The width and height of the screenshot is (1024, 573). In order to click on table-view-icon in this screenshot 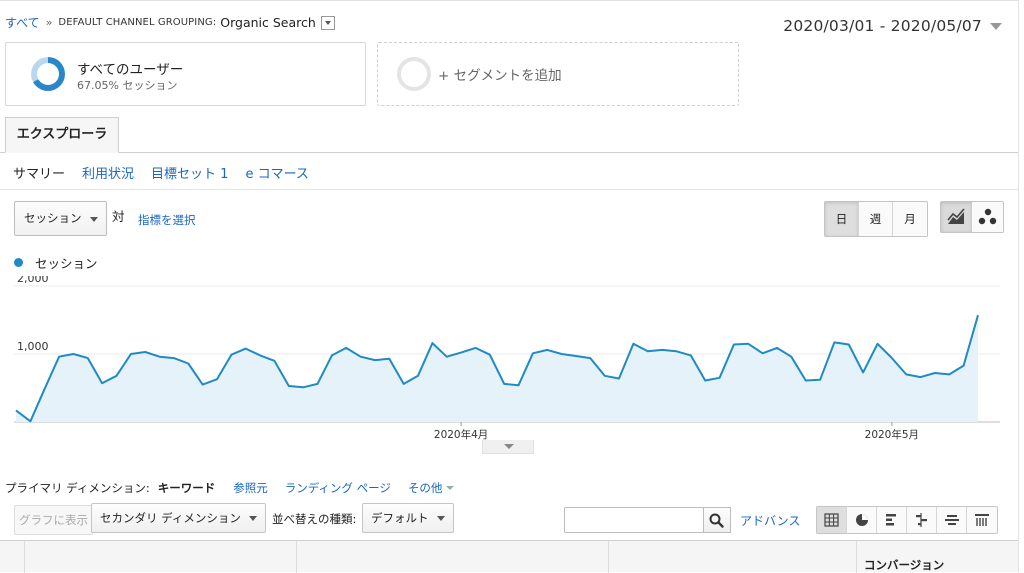, I will do `click(831, 520)`.